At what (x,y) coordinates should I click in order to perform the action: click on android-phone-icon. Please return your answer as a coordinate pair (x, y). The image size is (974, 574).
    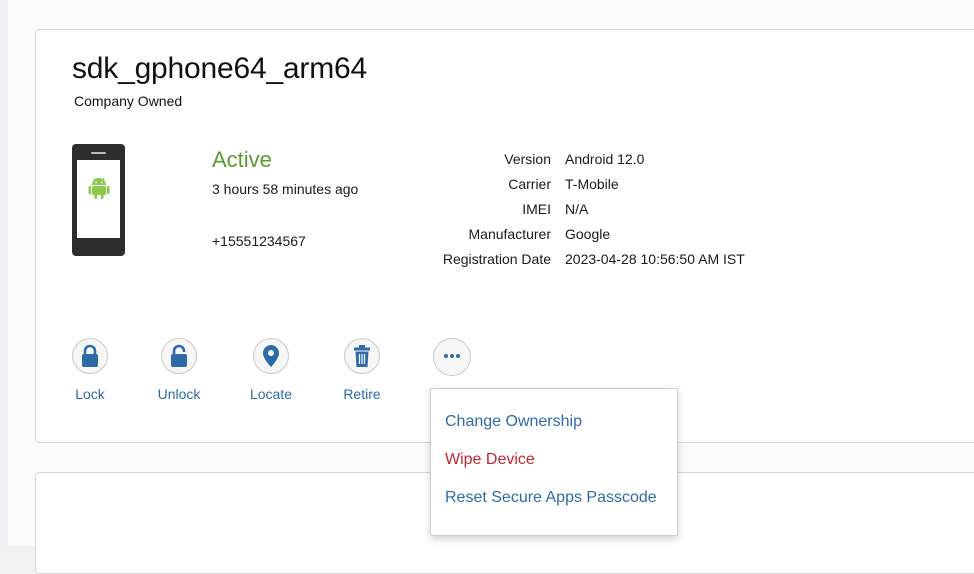
    Looking at the image, I should click on (98, 200).